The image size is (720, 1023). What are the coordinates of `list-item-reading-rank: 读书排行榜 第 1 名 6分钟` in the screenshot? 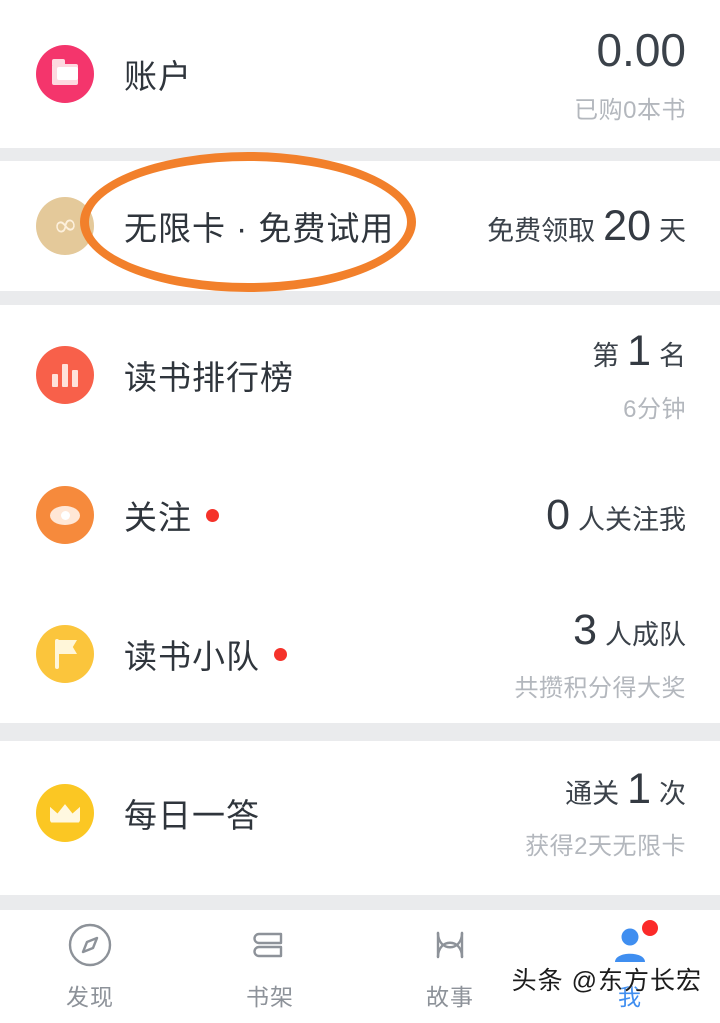 It's located at (360, 375).